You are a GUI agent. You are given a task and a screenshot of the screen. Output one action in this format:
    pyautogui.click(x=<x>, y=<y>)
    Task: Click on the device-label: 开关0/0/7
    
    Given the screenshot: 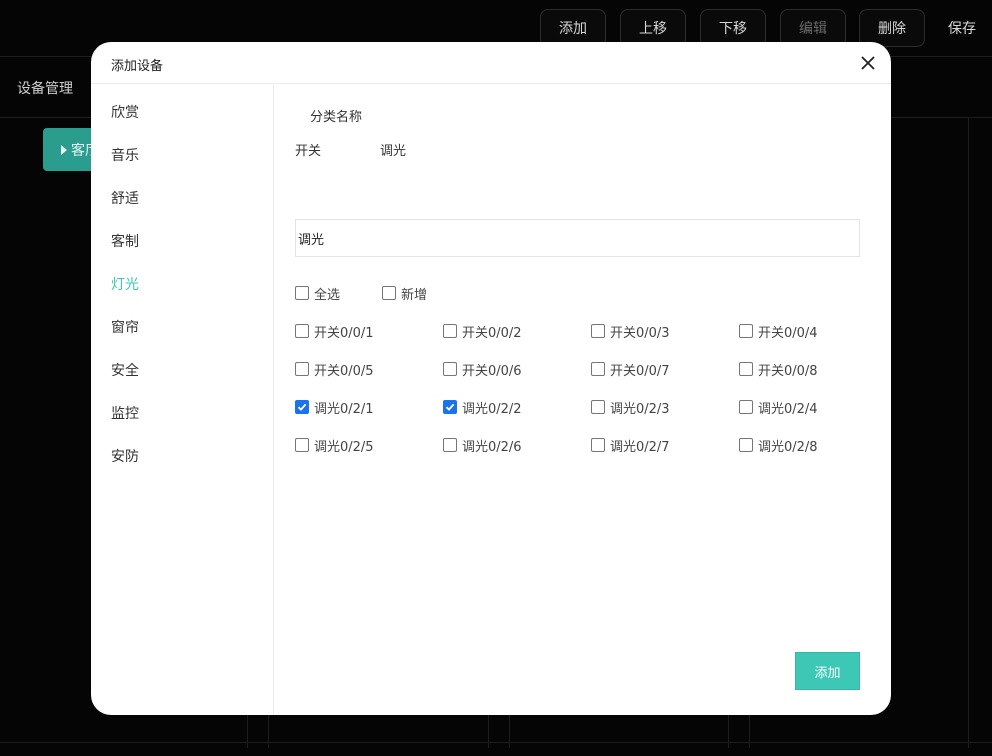 What is the action you would take?
    pyautogui.click(x=640, y=371)
    